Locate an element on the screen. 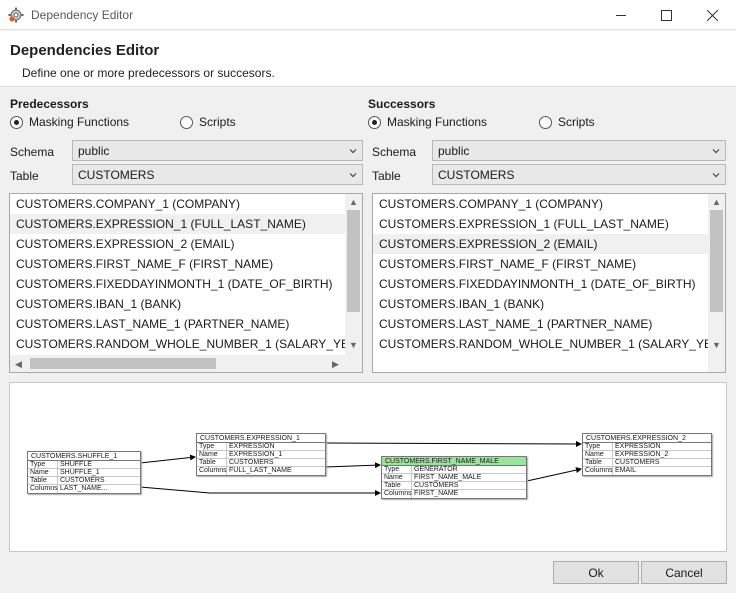  predecessors-table-select: CUSTOMERS is located at coordinates (217, 174).